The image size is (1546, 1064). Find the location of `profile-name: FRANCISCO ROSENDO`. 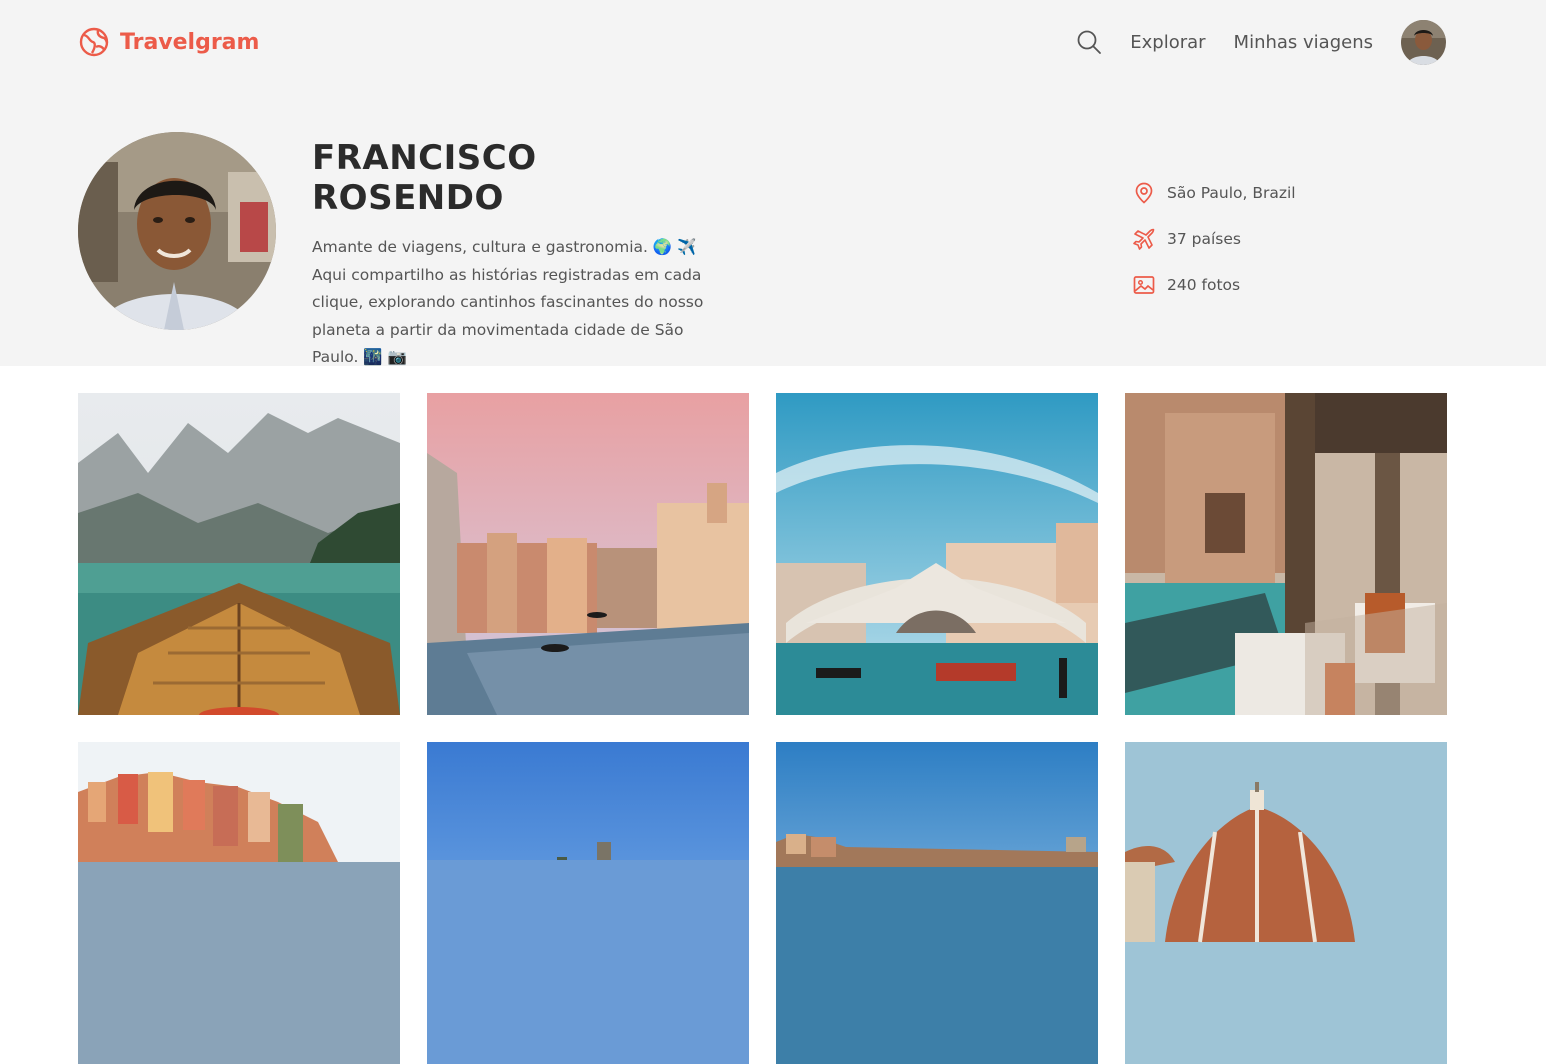

profile-name: FRANCISCO ROSENDO is located at coordinates (424, 178).